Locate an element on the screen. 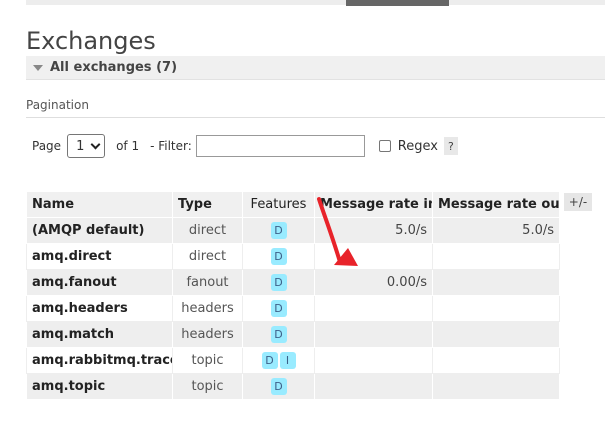 This screenshot has height=425, width=605. section-label: All exchanges (7) is located at coordinates (114, 67).